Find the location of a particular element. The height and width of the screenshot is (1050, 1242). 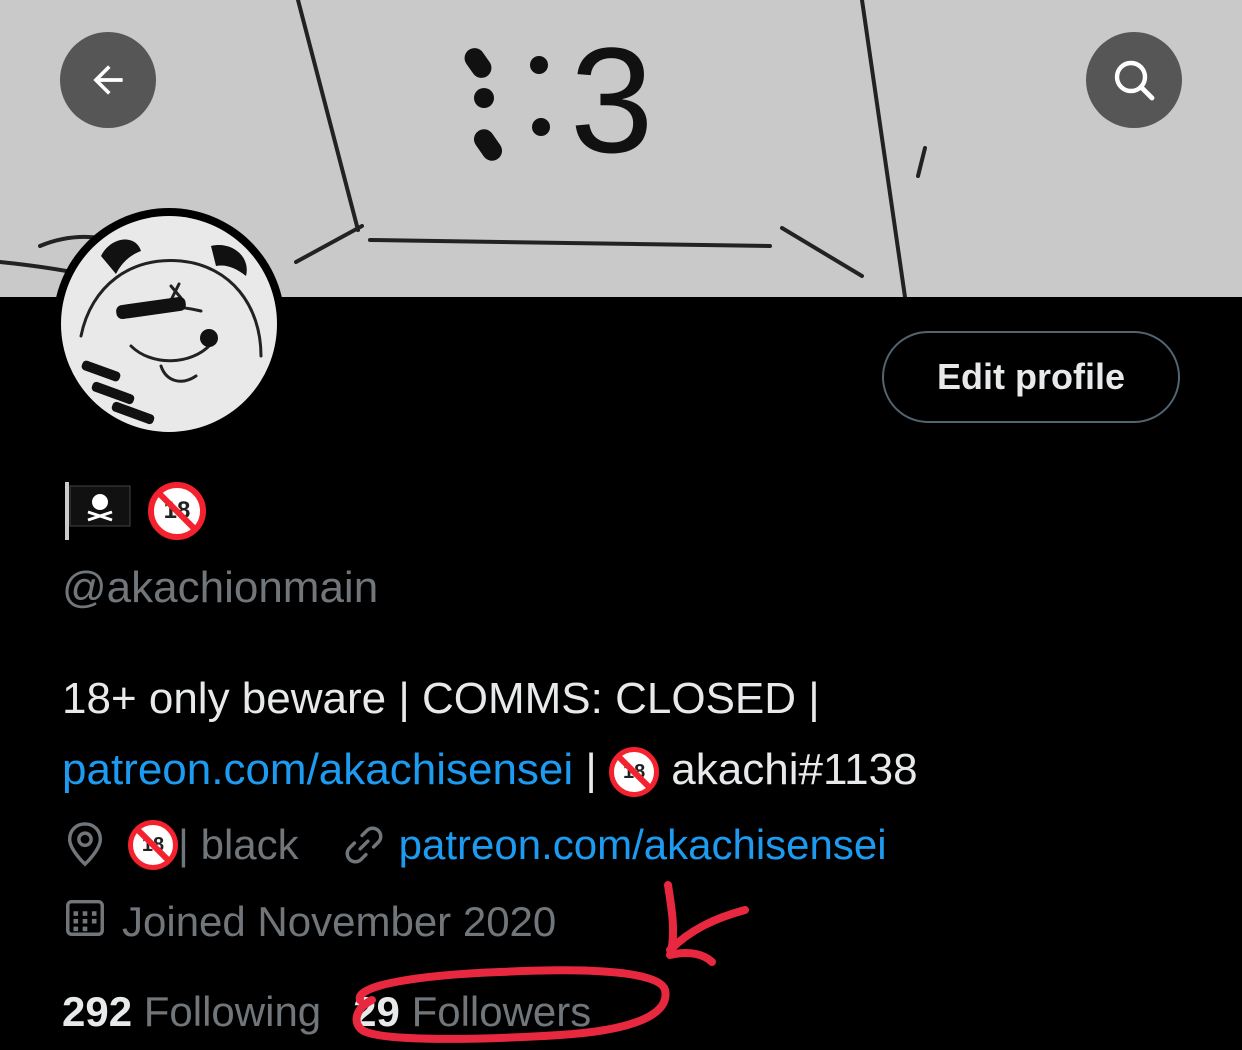

avatar-drawing is located at coordinates (171, 332).